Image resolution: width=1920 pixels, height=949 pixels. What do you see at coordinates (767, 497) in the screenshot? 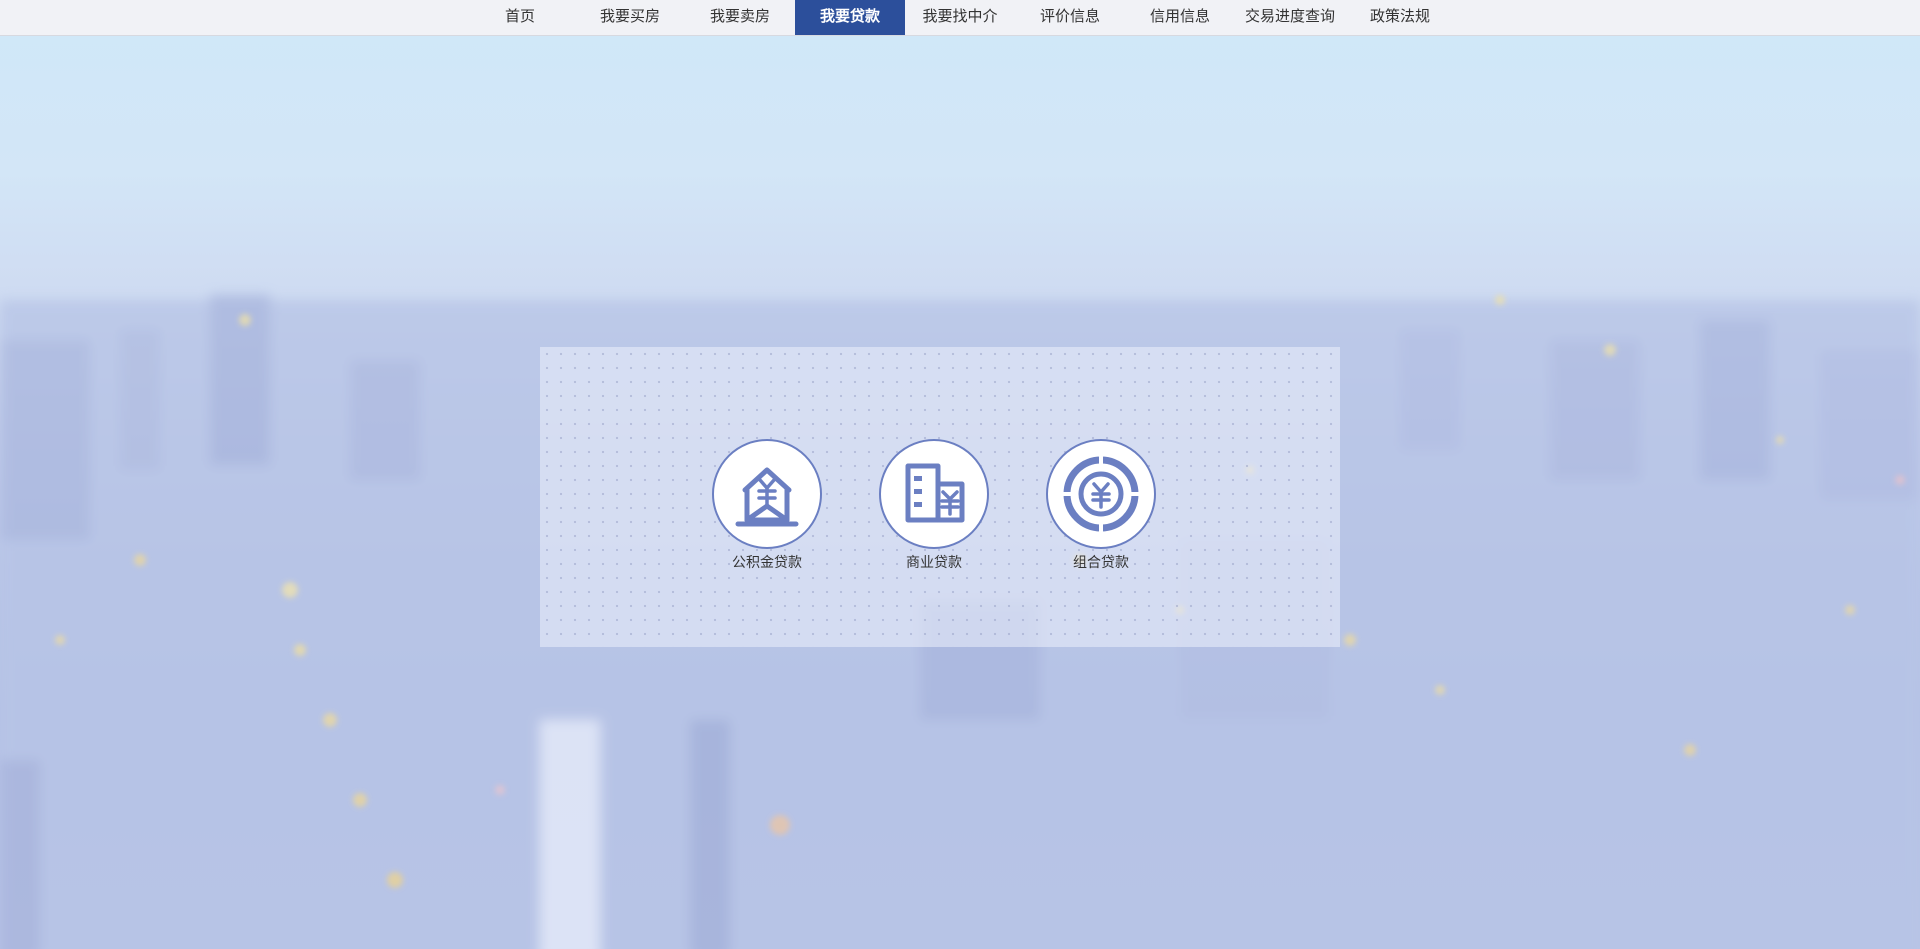
I see `provident-fund-house-icon` at bounding box center [767, 497].